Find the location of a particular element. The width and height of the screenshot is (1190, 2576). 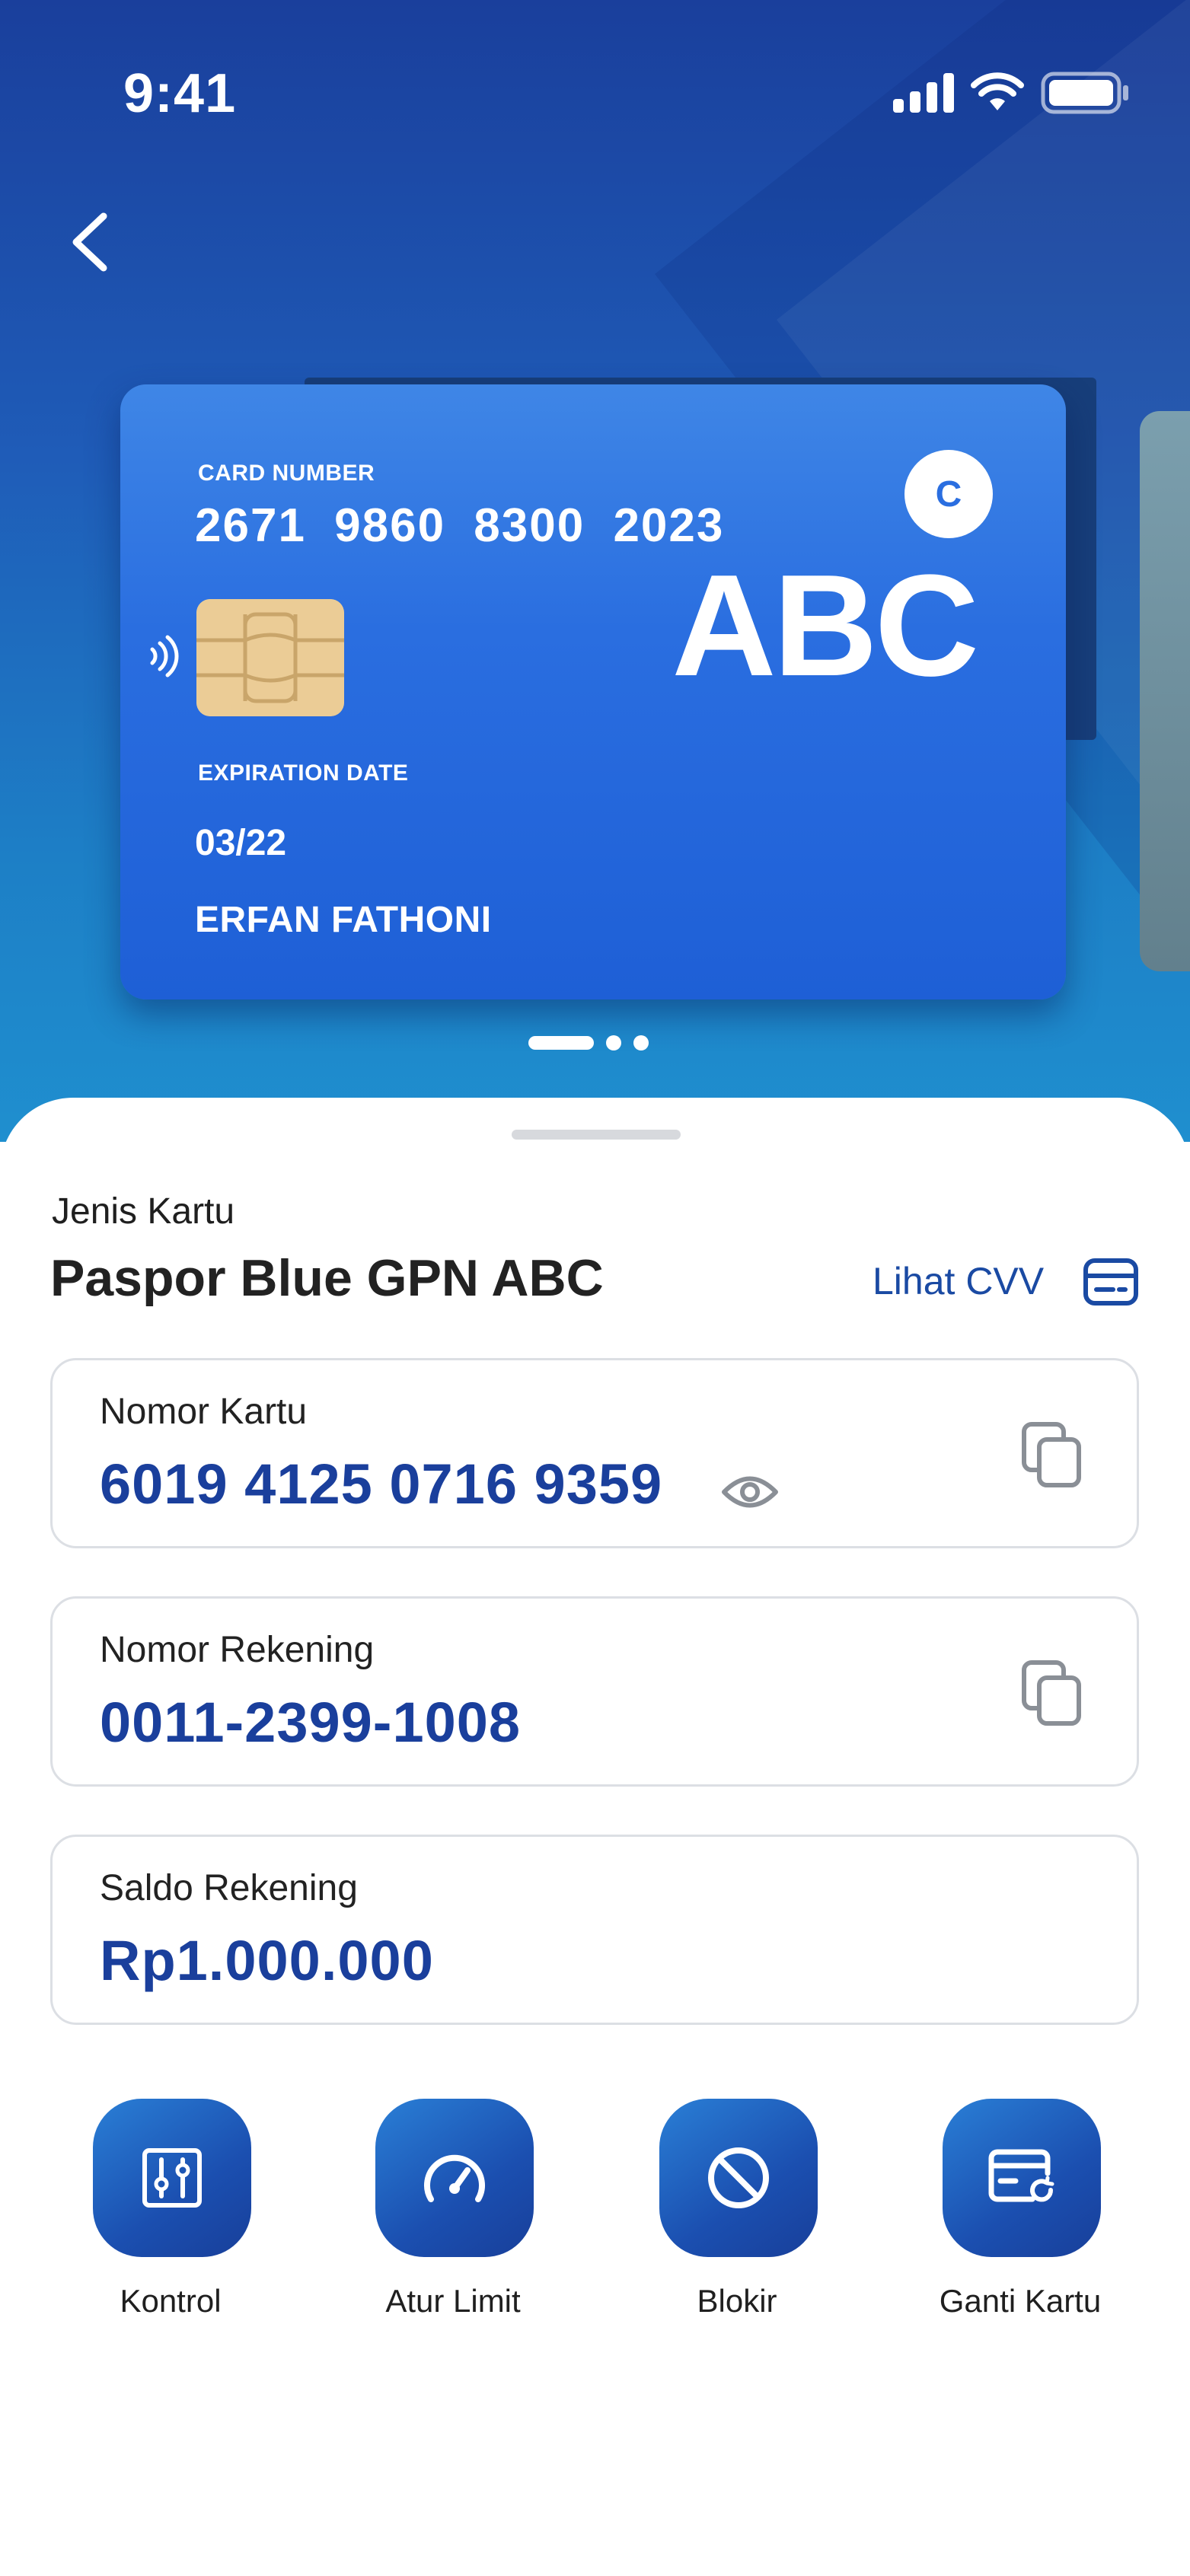

status-icons is located at coordinates (1012, 93).